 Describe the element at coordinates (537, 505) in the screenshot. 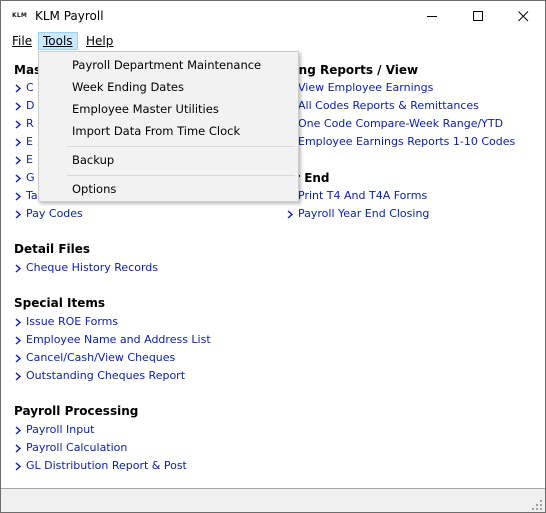

I see `resize-grip-icon` at that location.